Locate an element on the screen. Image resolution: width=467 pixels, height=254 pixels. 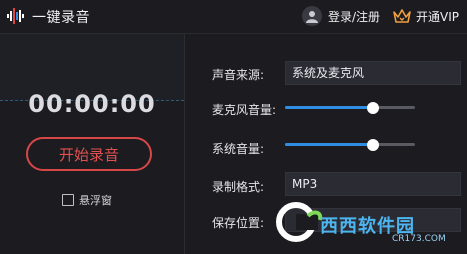
system-volume-slider is located at coordinates (350, 145).